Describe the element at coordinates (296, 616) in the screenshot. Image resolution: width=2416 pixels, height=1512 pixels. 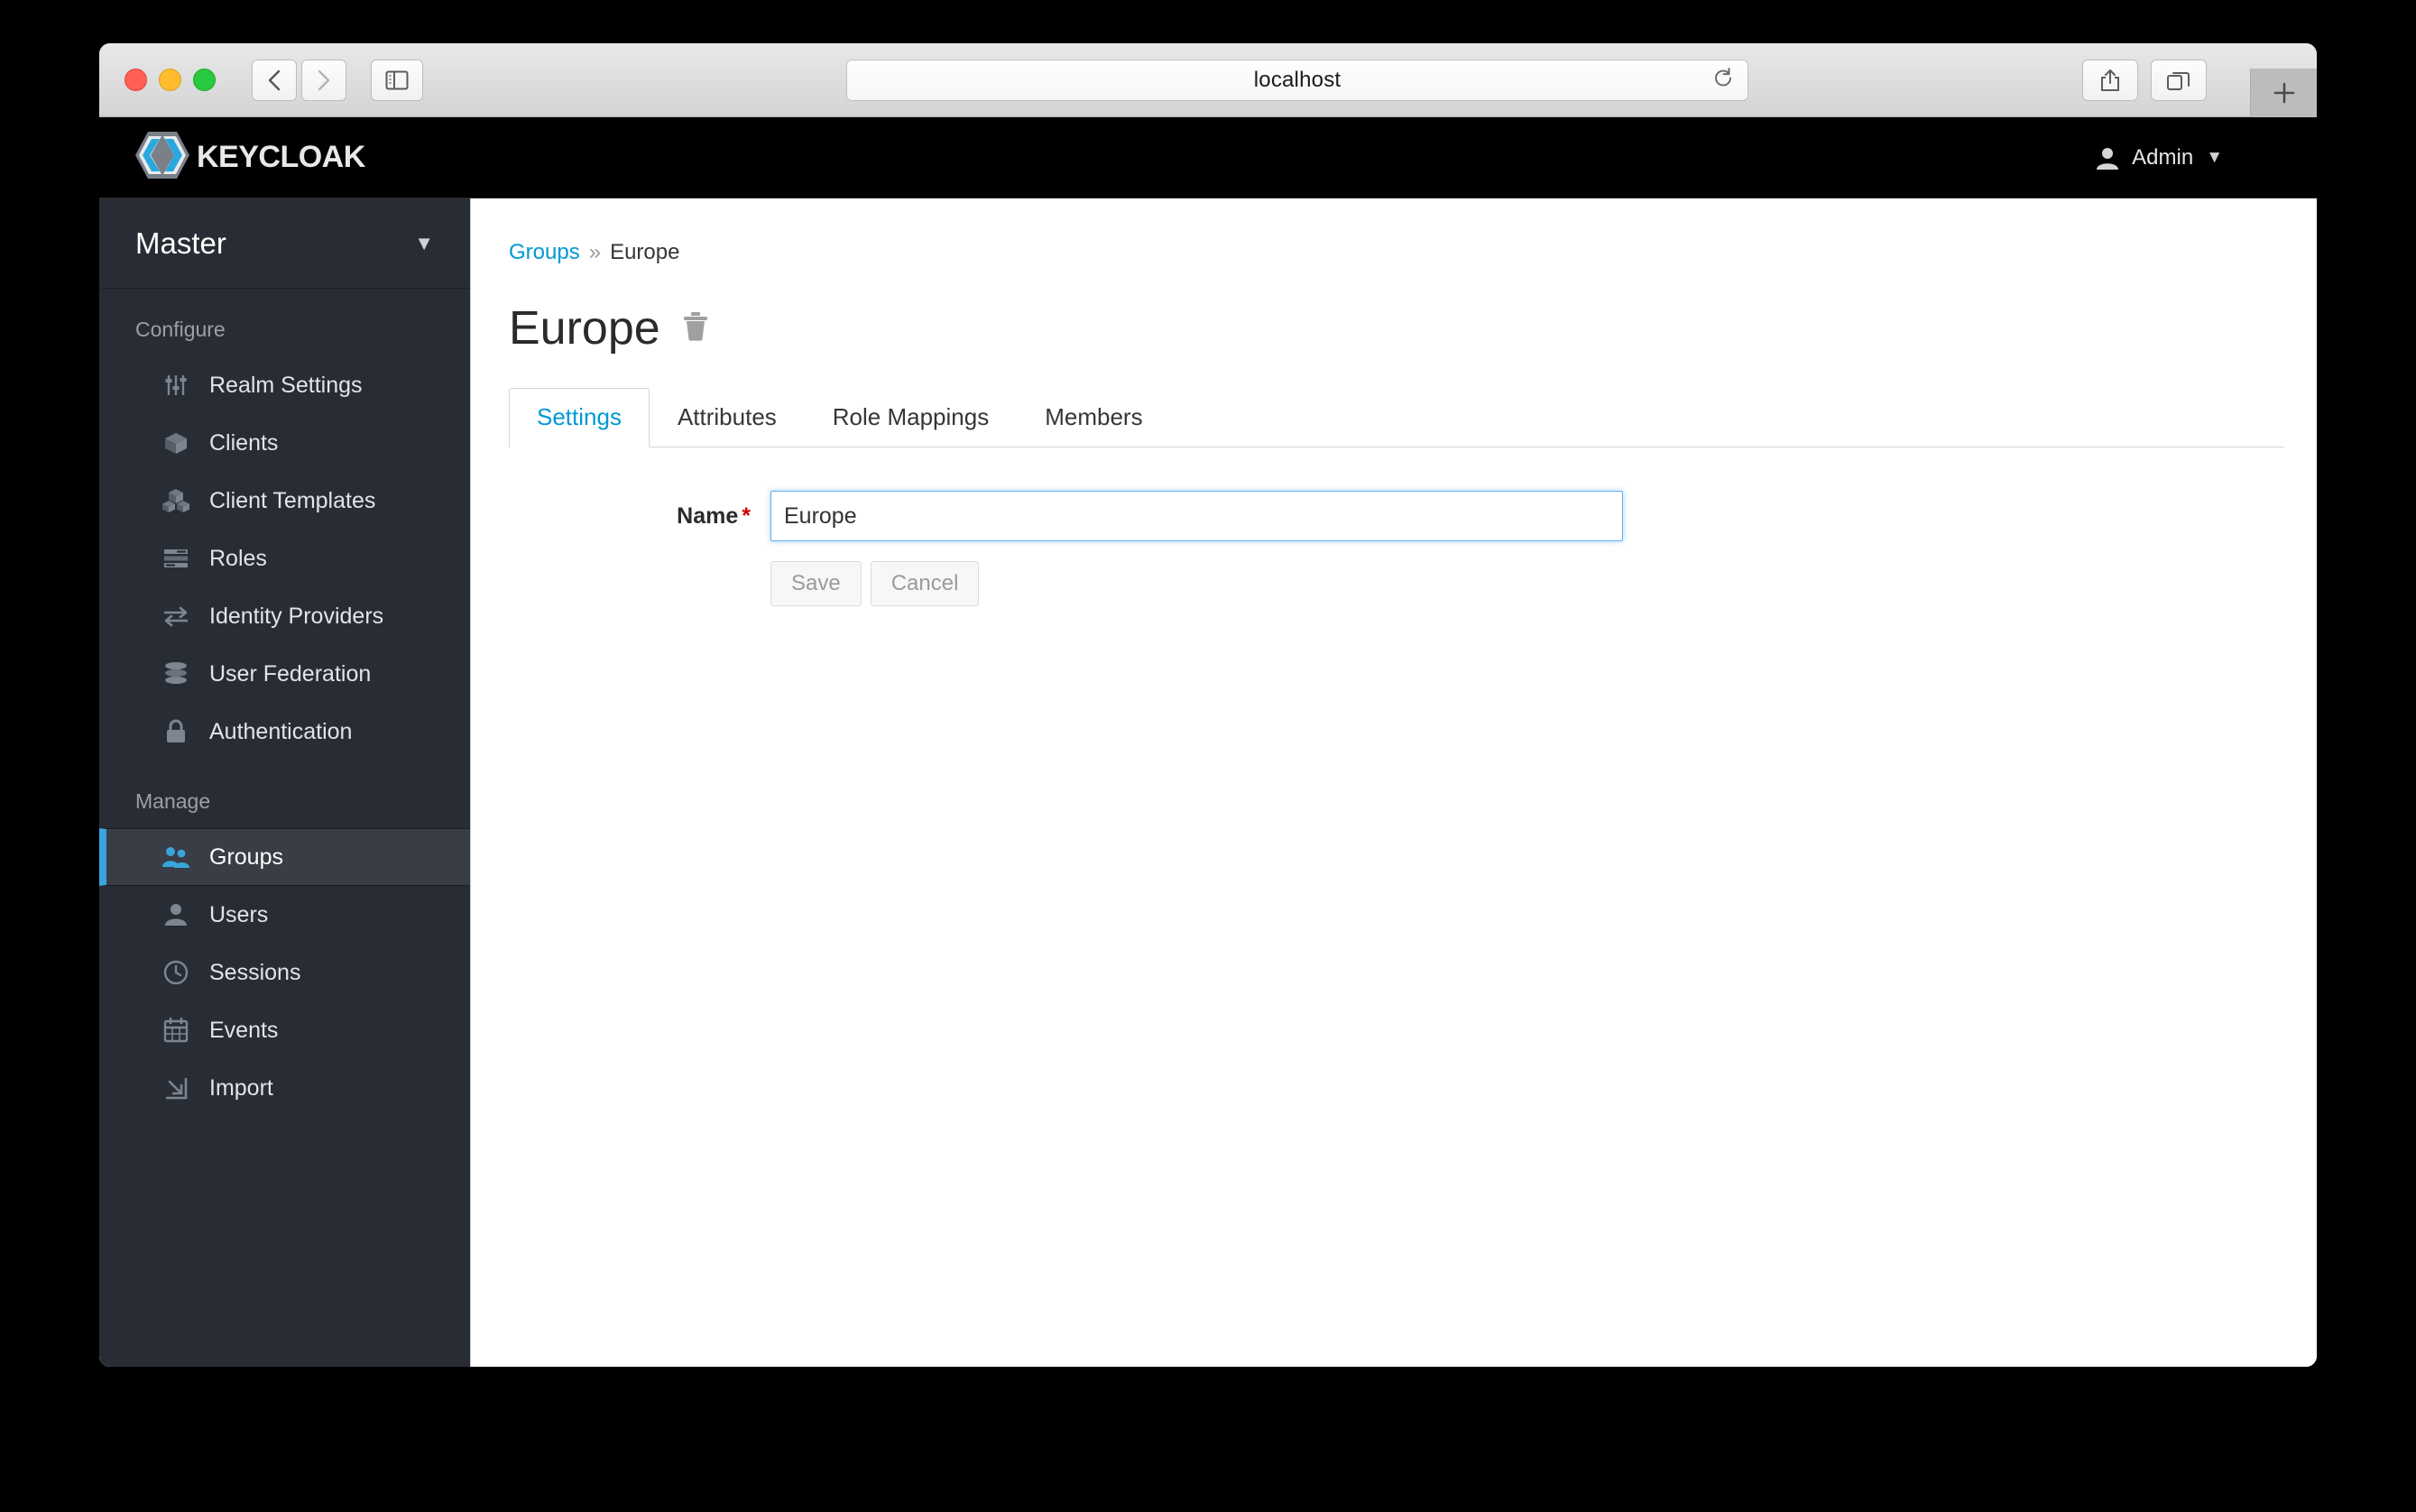
I see `sidebar-item-label: Identity Providers` at that location.